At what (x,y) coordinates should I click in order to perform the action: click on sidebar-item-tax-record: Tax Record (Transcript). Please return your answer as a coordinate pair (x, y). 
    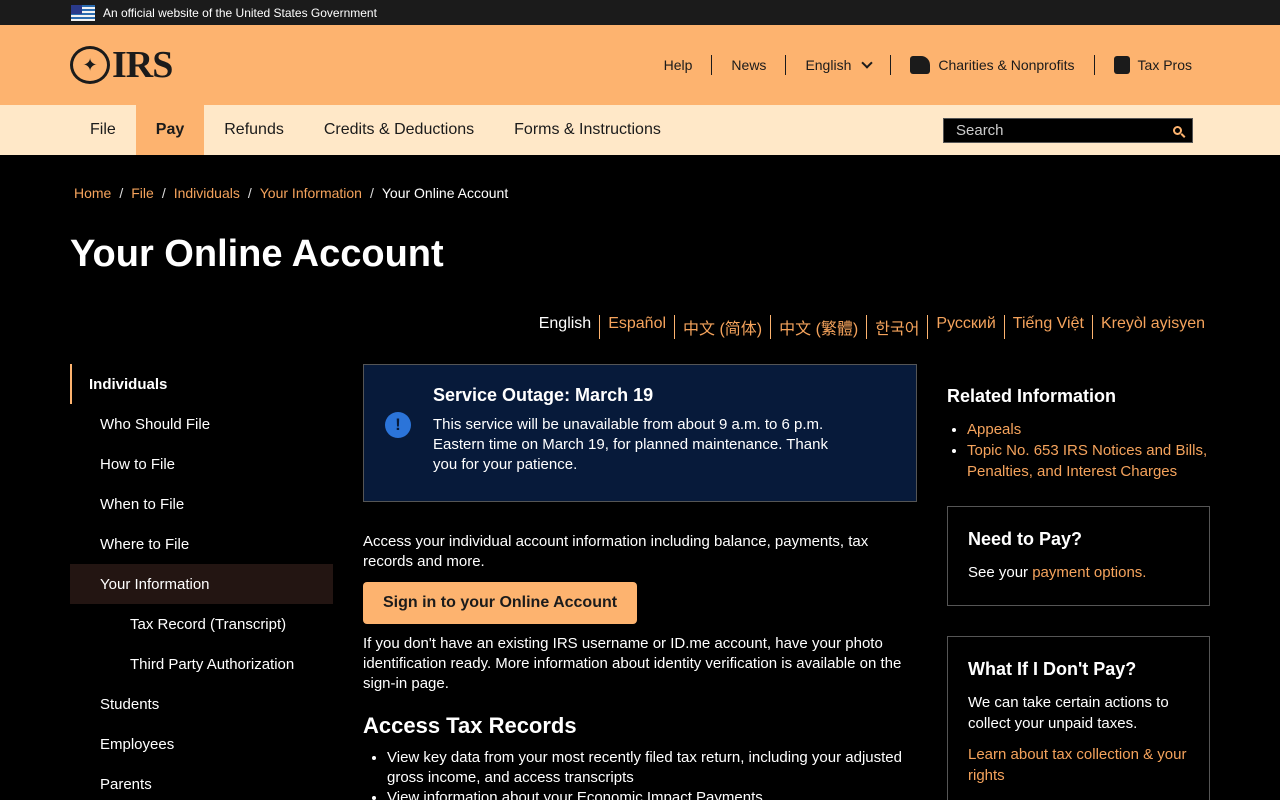
    Looking at the image, I should click on (201, 624).